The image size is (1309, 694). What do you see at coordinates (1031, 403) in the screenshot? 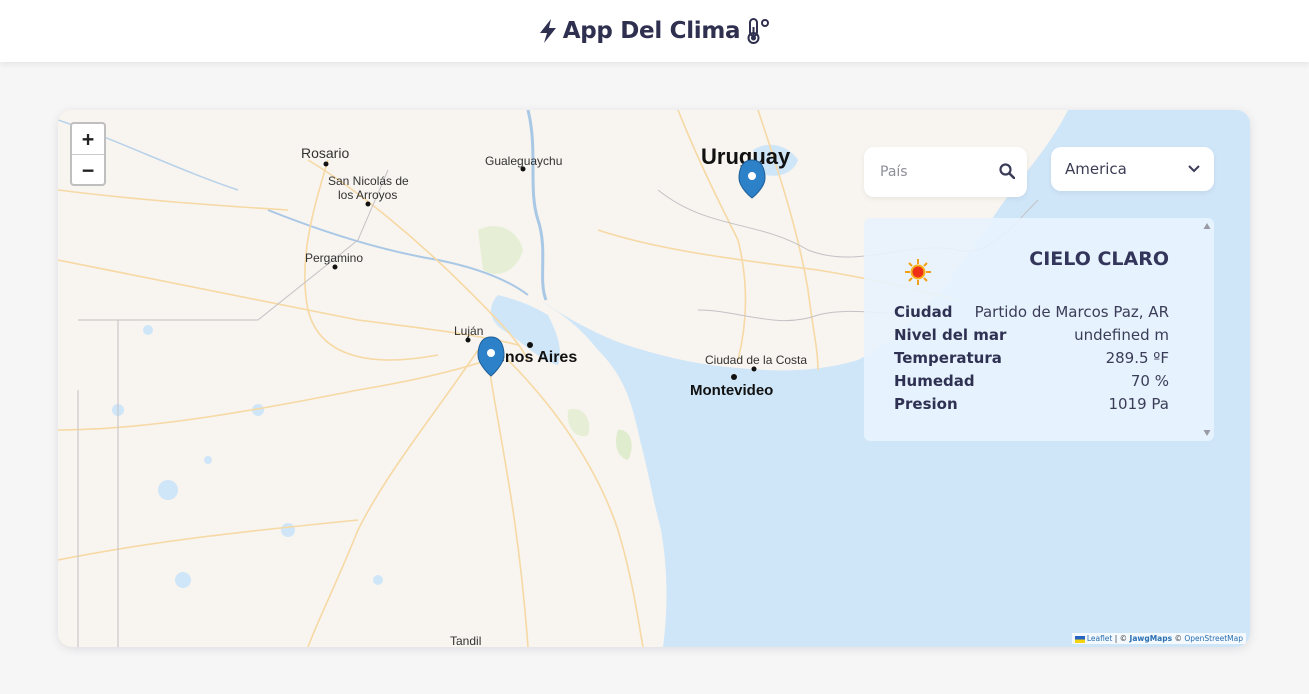
I see `weather-row-pressure: Presion 1019 Pa` at bounding box center [1031, 403].